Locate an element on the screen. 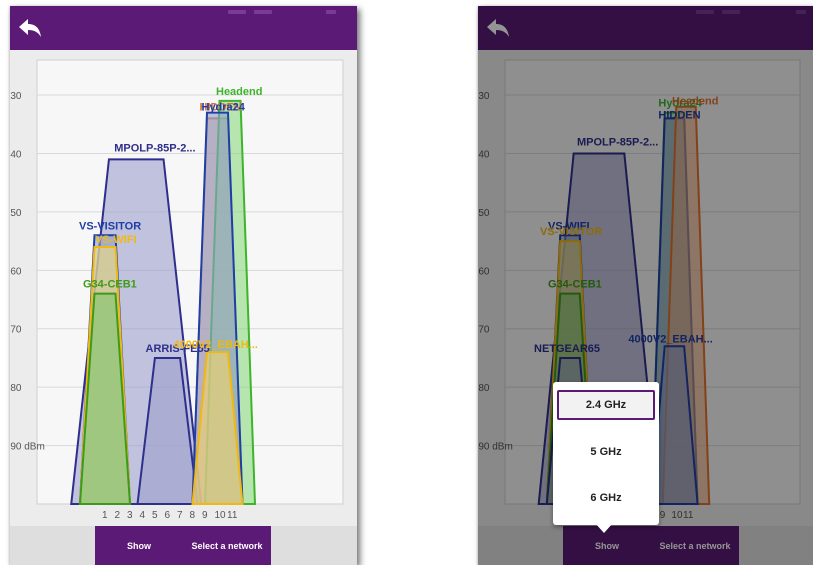 The height and width of the screenshot is (565, 813). network-label: Hydra24 is located at coordinates (224, 108).